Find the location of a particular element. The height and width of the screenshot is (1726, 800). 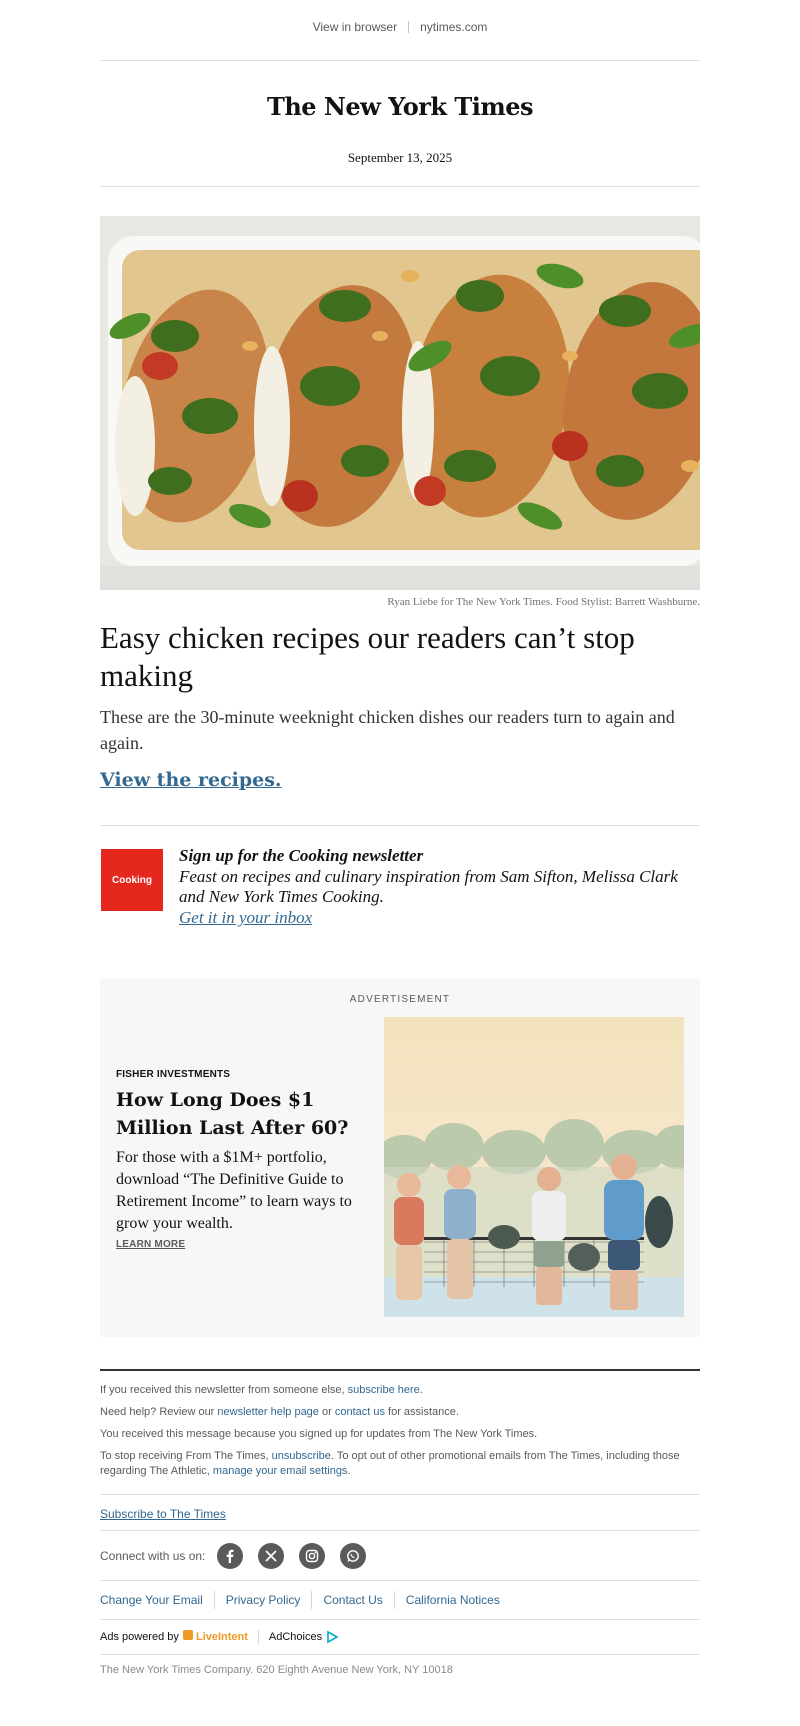

adchoices-link: AdChoices is located at coordinates (304, 1637).